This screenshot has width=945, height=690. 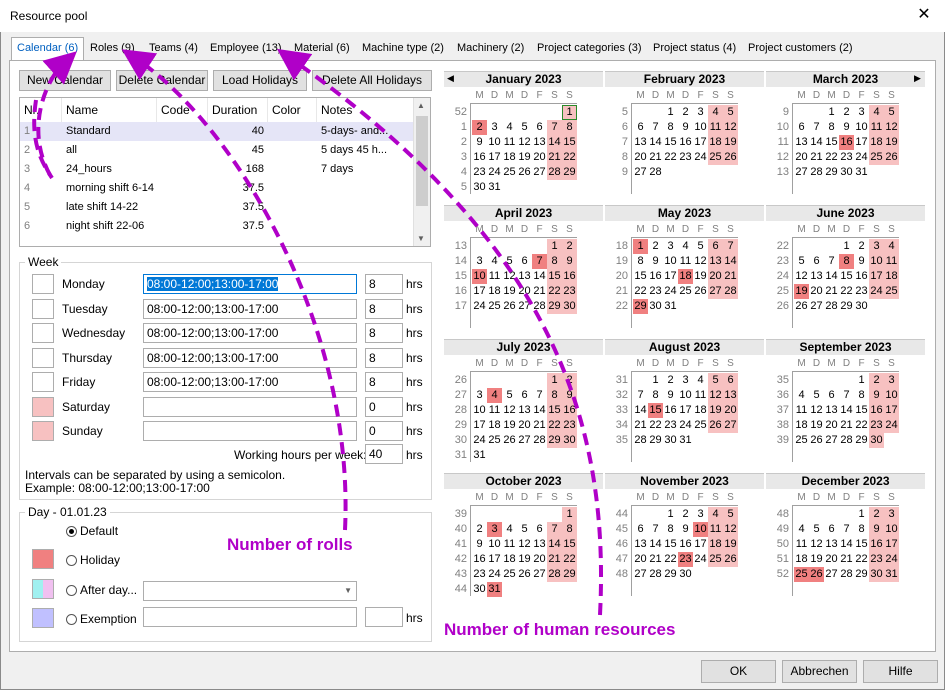 I want to click on tab-9: Project customers (2), so click(x=800, y=49).